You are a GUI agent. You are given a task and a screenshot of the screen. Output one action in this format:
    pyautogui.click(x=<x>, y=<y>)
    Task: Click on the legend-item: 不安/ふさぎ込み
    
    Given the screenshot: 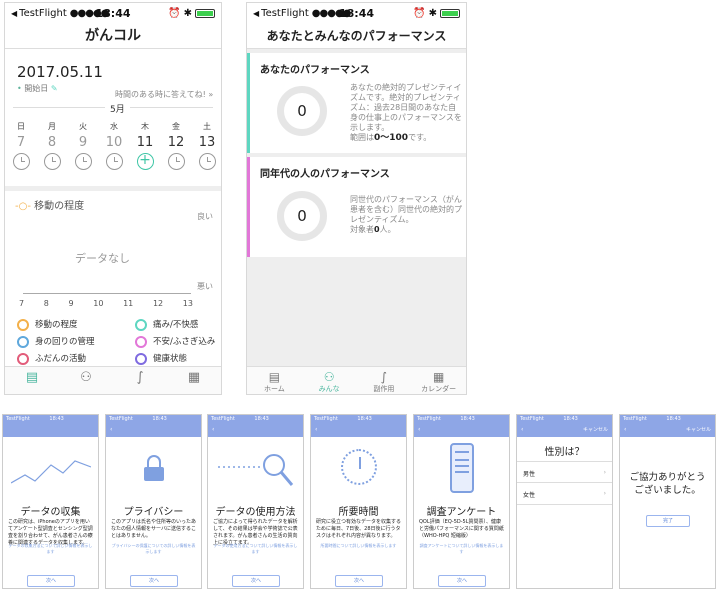 What is the action you would take?
    pyautogui.click(x=175, y=342)
    